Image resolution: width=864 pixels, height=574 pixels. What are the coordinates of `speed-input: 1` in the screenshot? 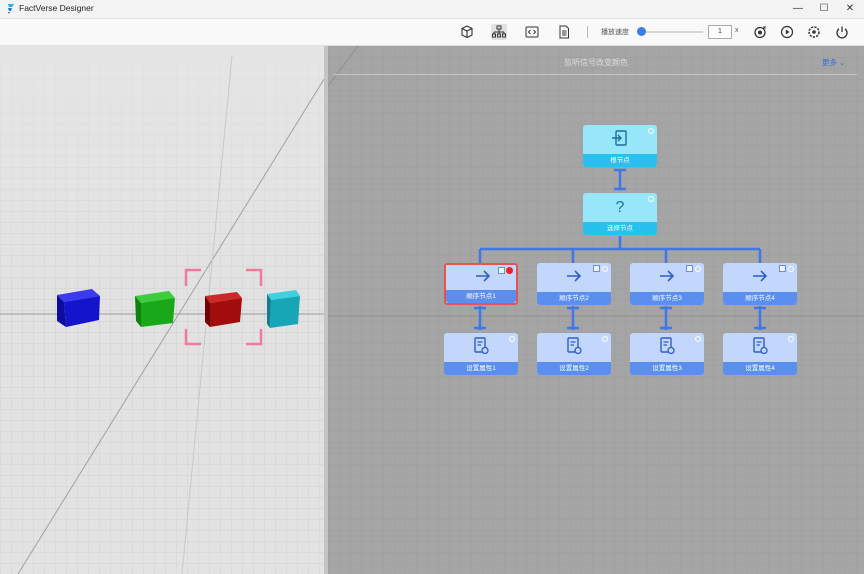 It's located at (720, 32).